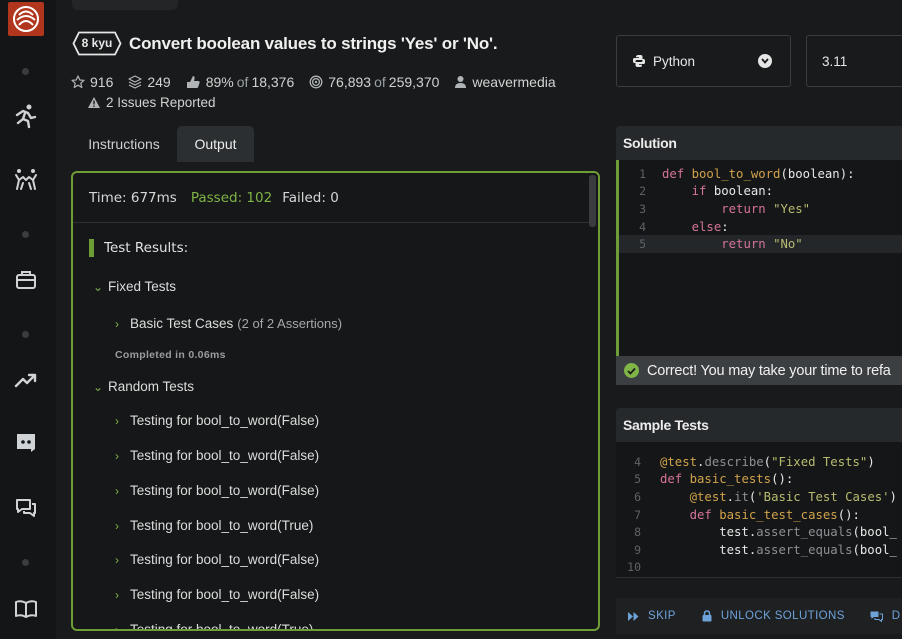 This screenshot has height=639, width=902. I want to click on results-title: Test Results:, so click(146, 248).